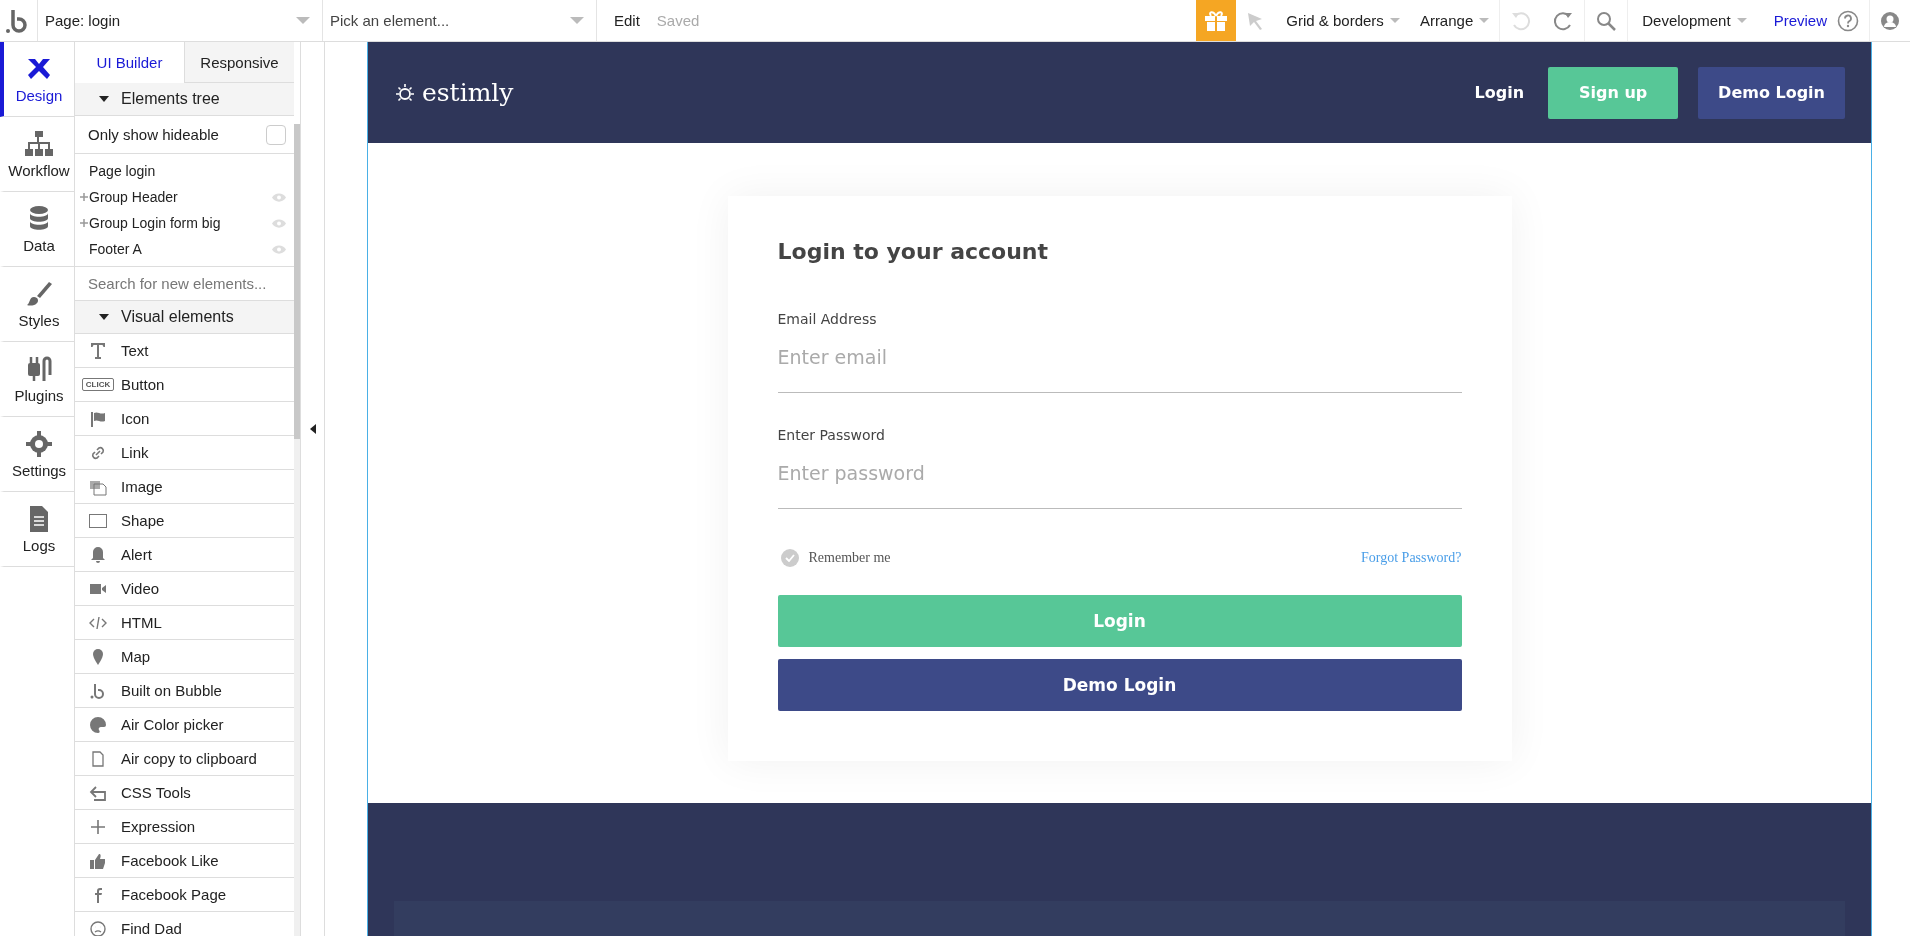 The width and height of the screenshot is (1910, 936). I want to click on element-type-item: Shape, so click(143, 520).